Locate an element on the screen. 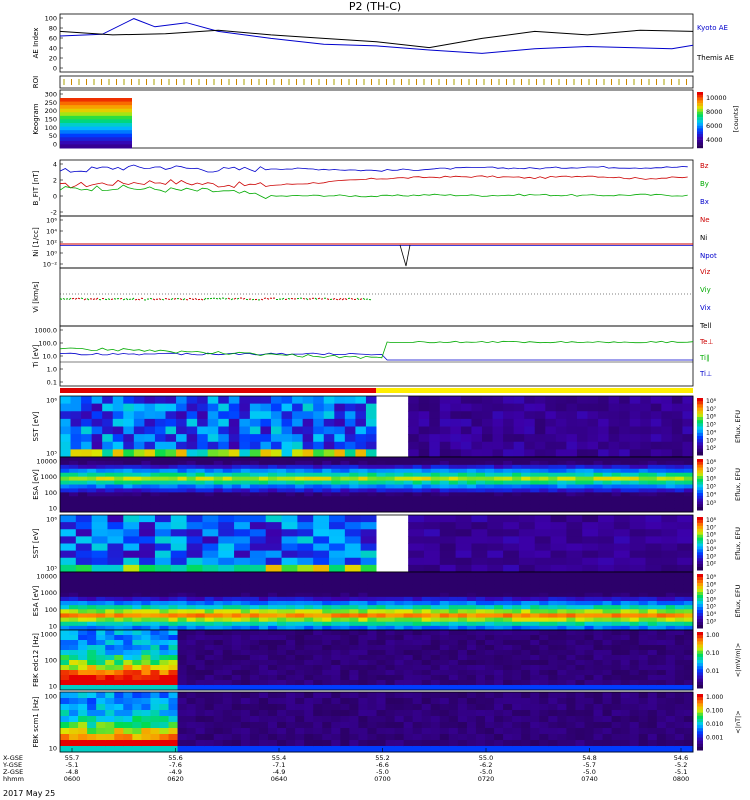 This screenshot has width=750, height=800. colorbar-label-sst_e: Eflux, EFU is located at coordinates (738, 543).